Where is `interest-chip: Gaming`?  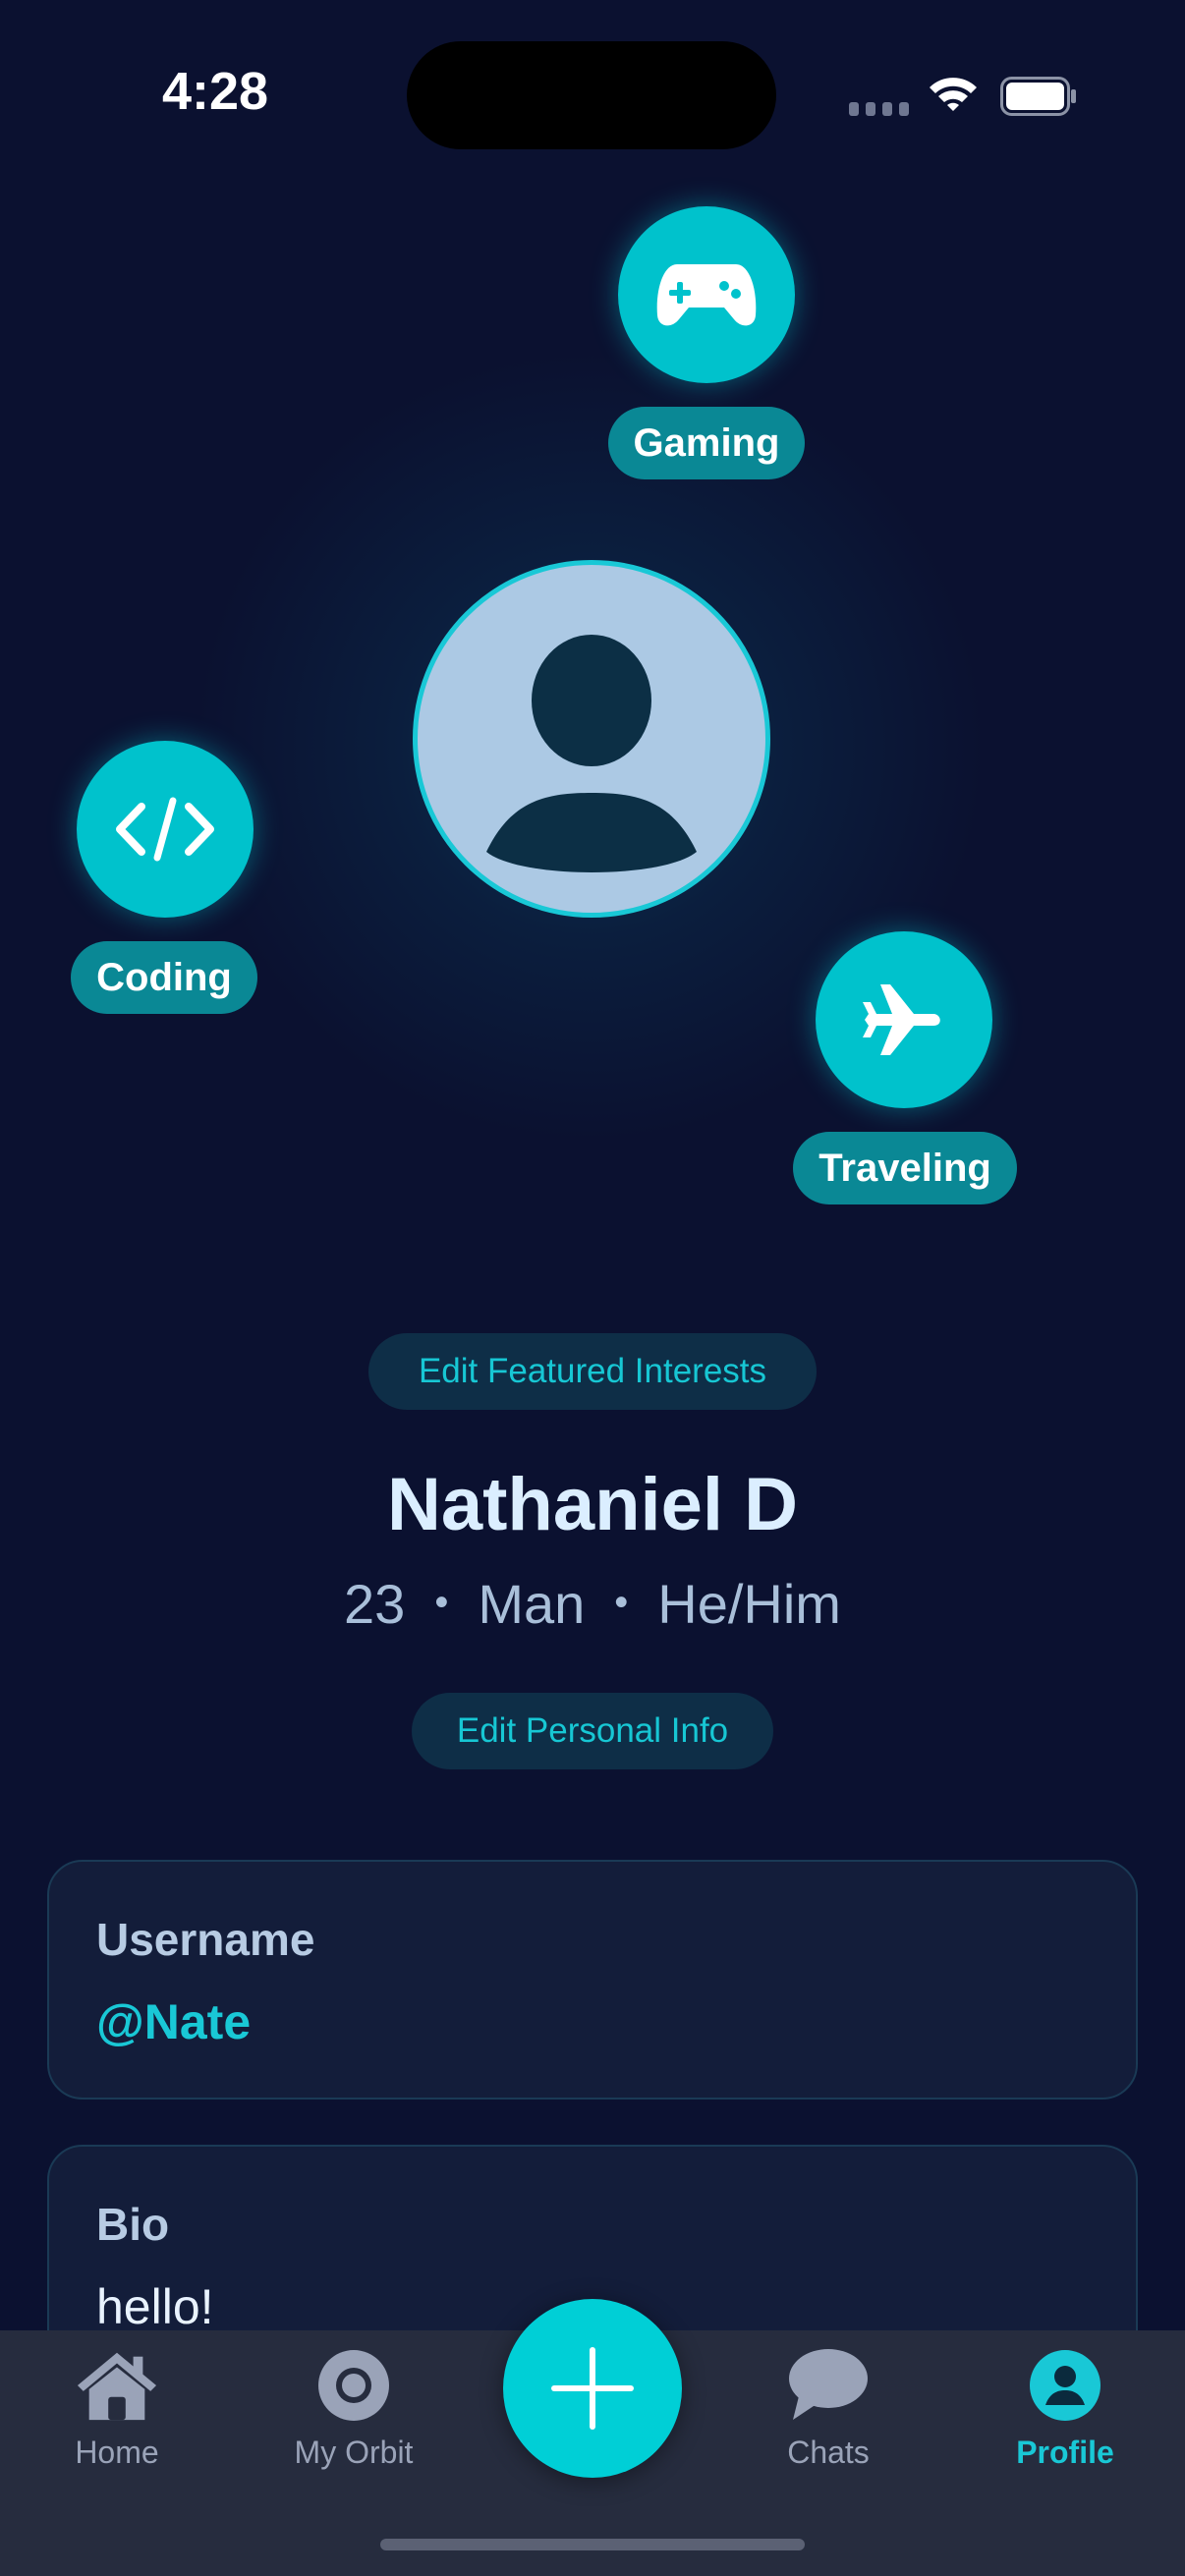
interest-chip: Gaming is located at coordinates (707, 443).